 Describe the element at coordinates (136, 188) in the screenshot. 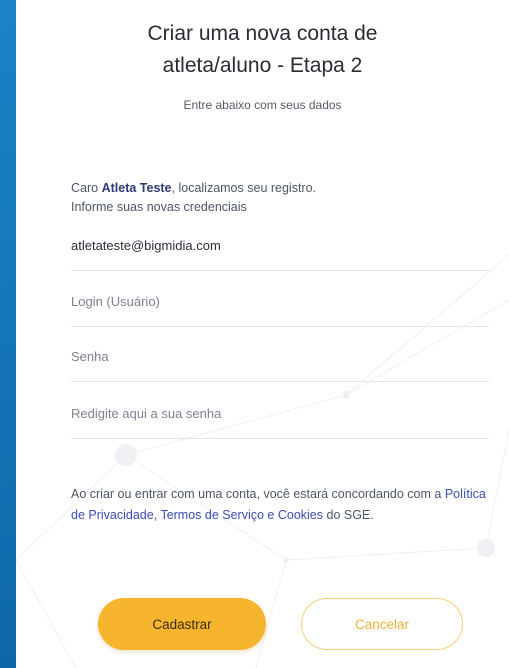

I see `athlete-name: Atleta Teste` at that location.